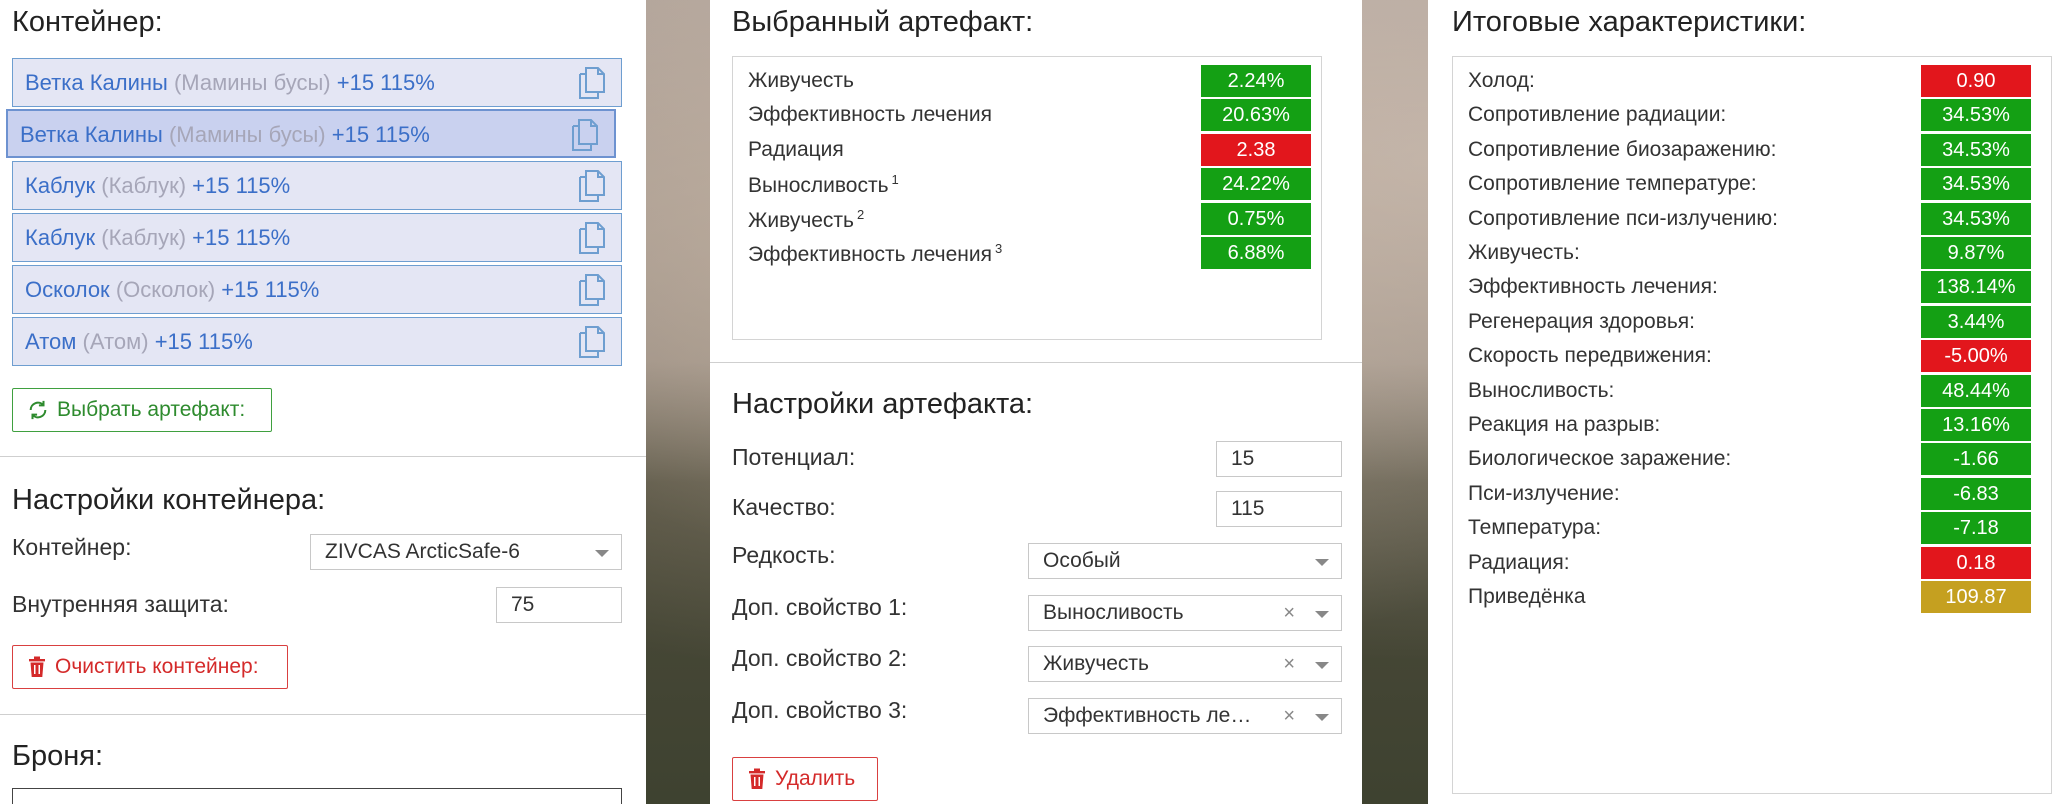 The image size is (2066, 804). What do you see at coordinates (120, 604) in the screenshot?
I see `inner-protection-label: Внутренняя защита:` at bounding box center [120, 604].